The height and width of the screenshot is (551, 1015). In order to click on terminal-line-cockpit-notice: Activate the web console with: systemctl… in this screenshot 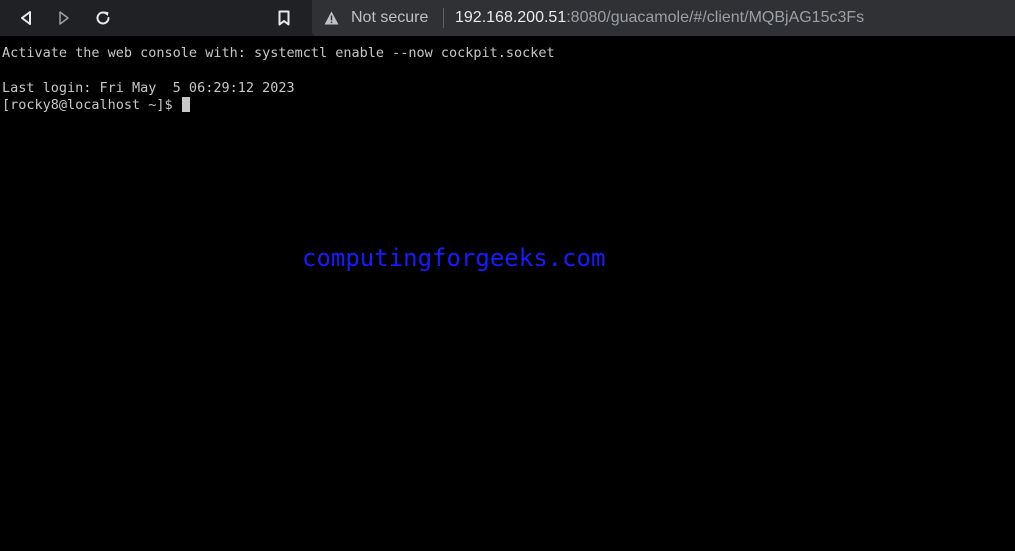, I will do `click(278, 53)`.